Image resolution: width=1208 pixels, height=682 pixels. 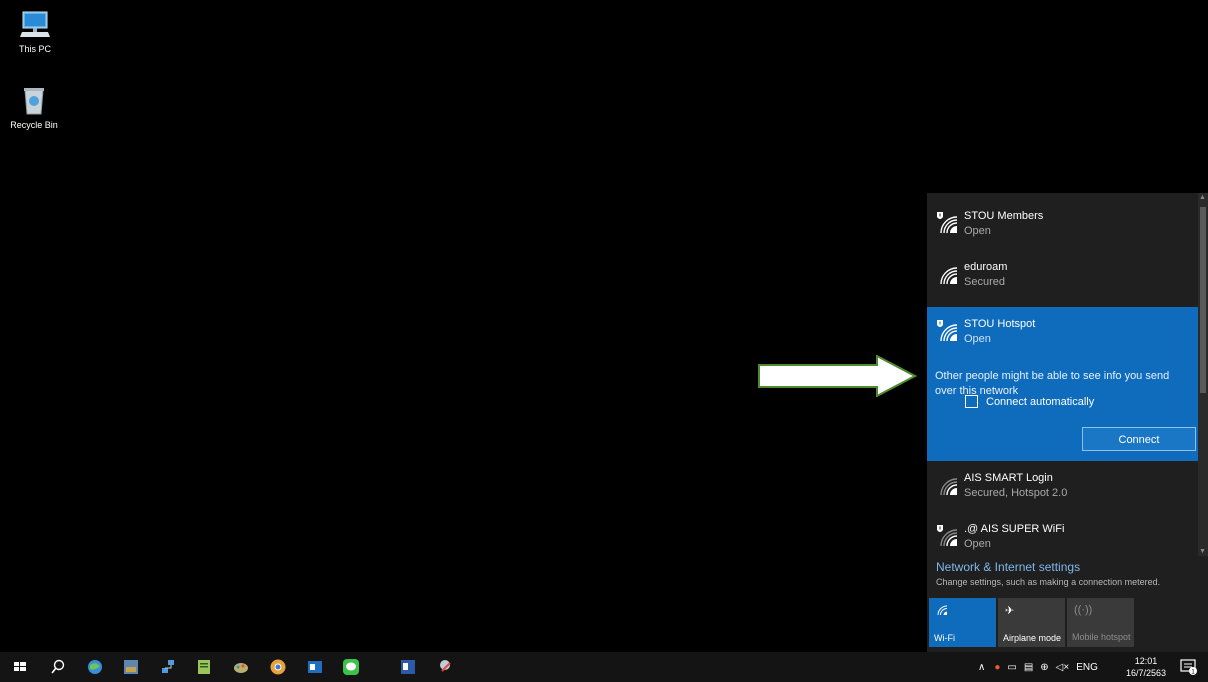 What do you see at coordinates (34, 101) in the screenshot?
I see `recycle-bin-icon` at bounding box center [34, 101].